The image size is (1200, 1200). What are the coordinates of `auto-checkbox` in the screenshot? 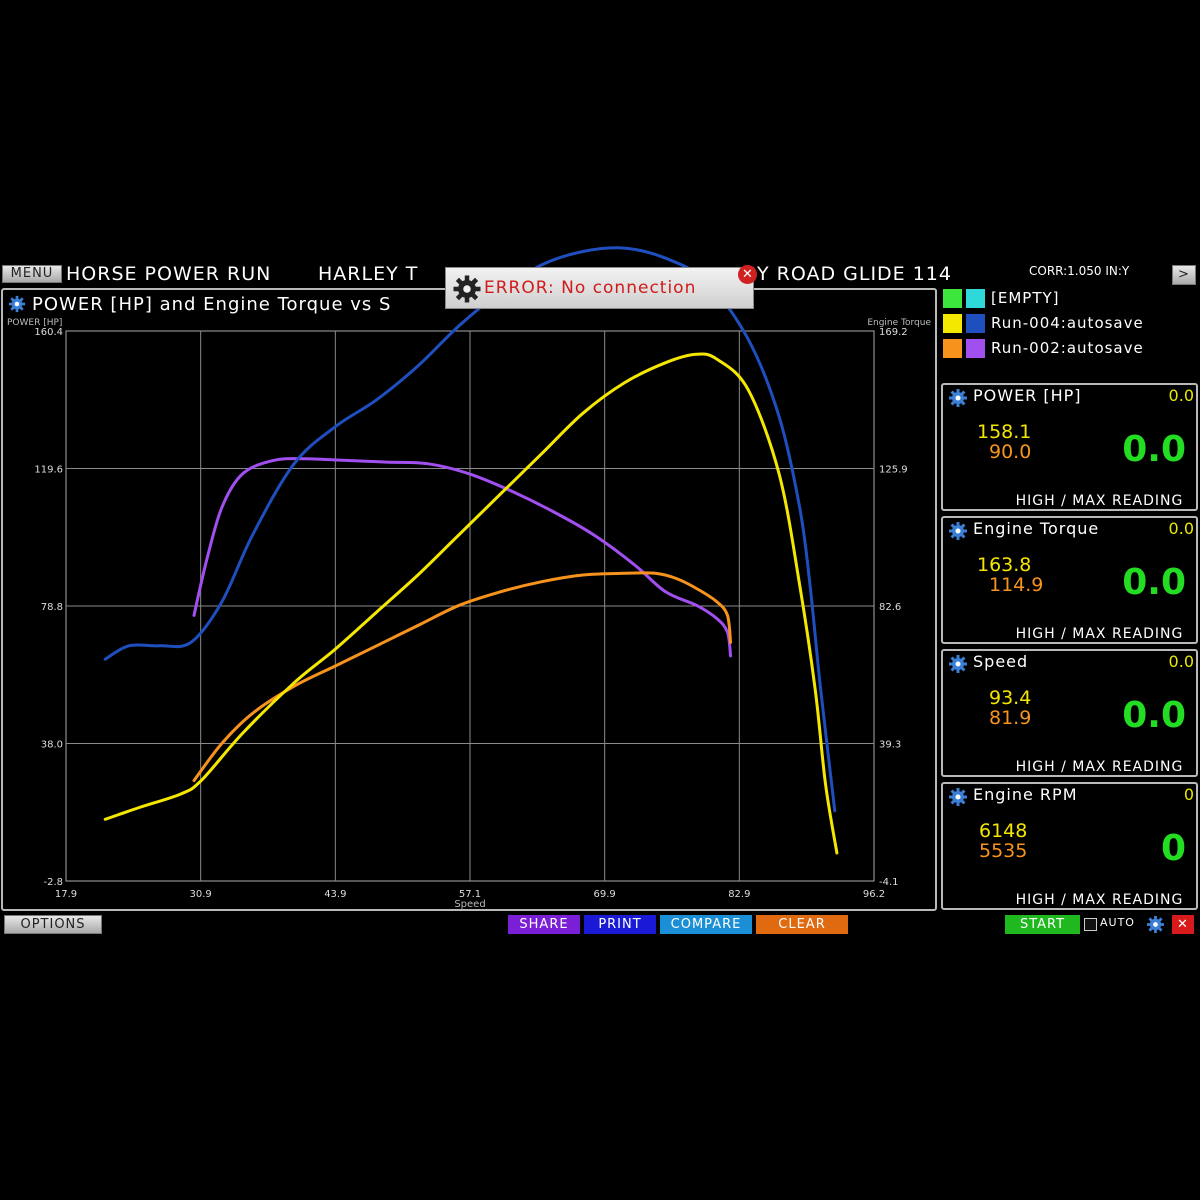 It's located at (1090, 924).